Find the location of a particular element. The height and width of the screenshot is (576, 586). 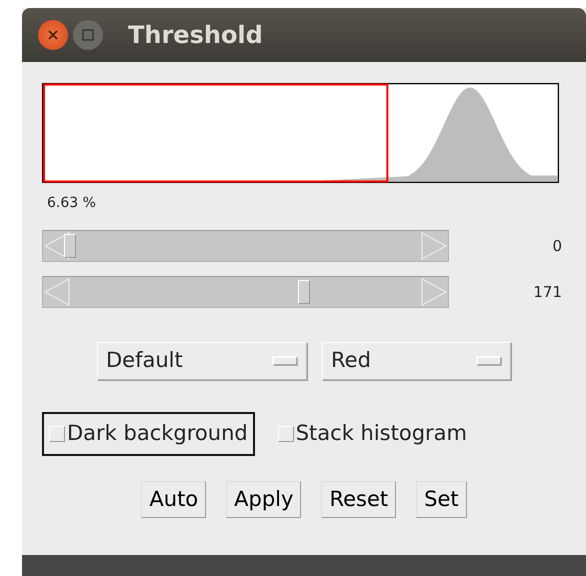

maximize-button is located at coordinates (88, 35).